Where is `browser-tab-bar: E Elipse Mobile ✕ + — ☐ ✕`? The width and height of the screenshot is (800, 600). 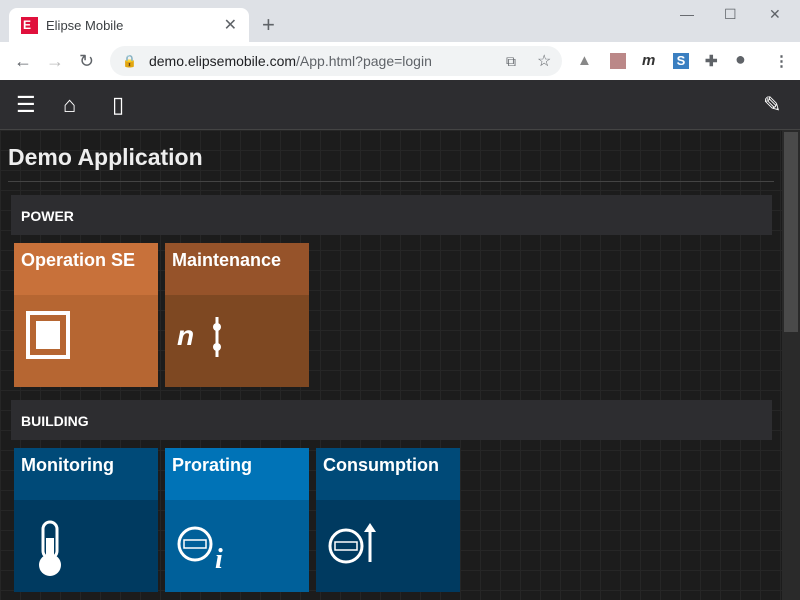 browser-tab-bar: E Elipse Mobile ✕ + — ☐ ✕ is located at coordinates (400, 21).